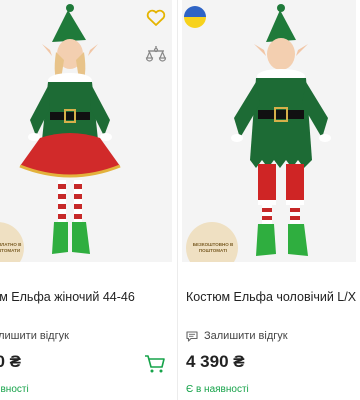  Describe the element at coordinates (215, 361) in the screenshot. I see `product-price: 4 390 ₴` at that location.